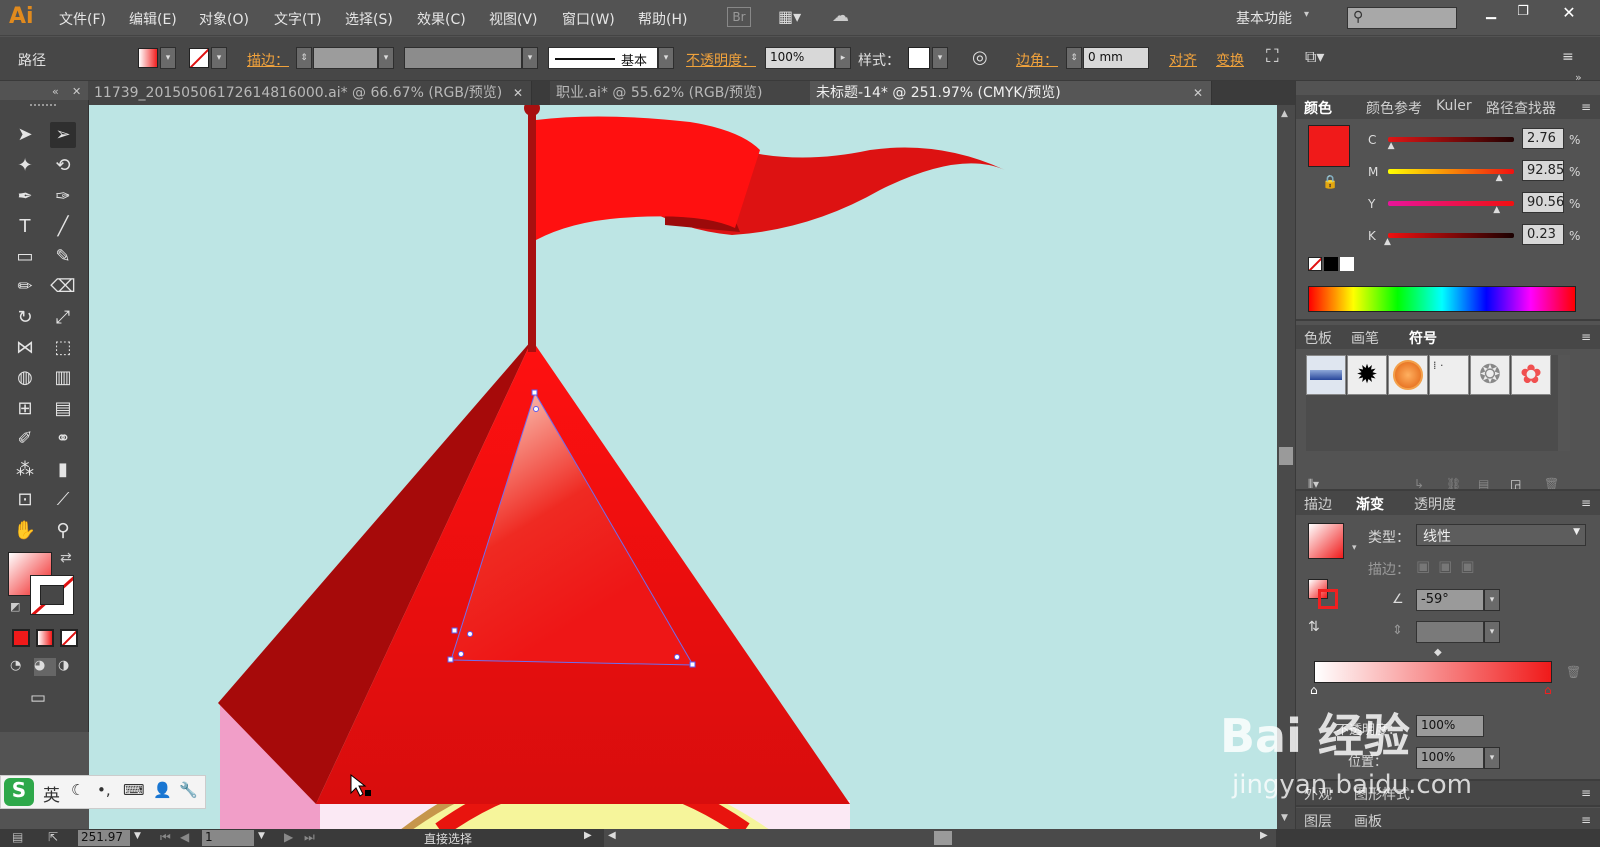  I want to click on stroke-weight-dropdown: ▾, so click(386, 58).